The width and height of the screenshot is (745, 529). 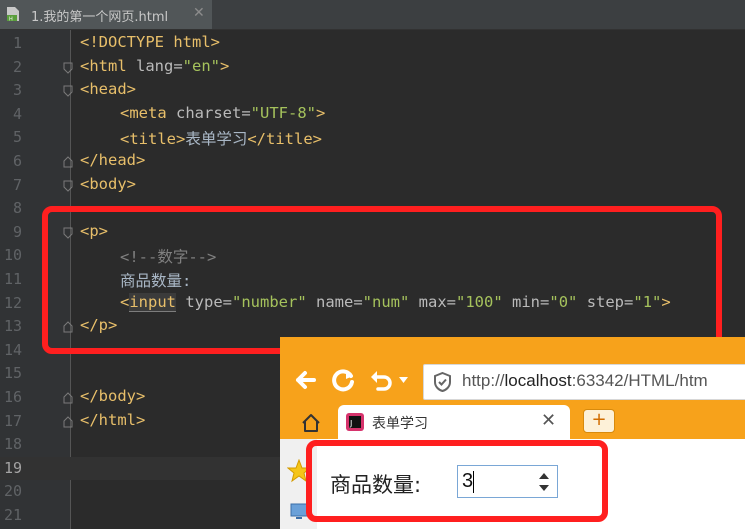 I want to click on line-number: 13, so click(x=12, y=326).